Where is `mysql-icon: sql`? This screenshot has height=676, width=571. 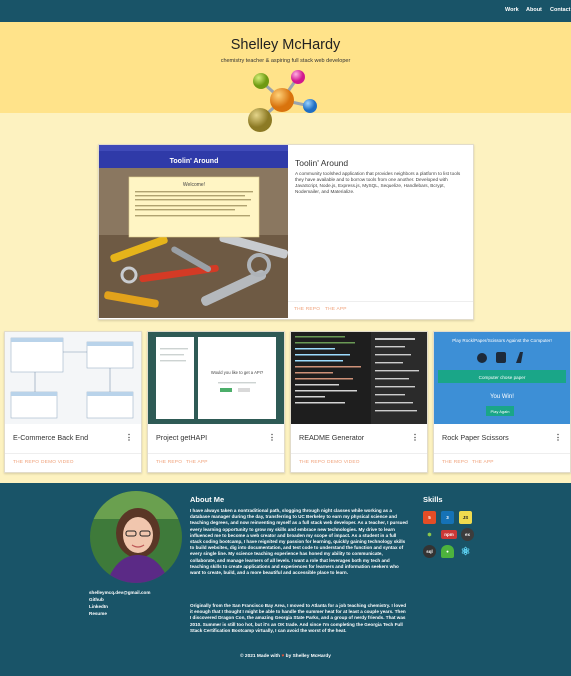
mysql-icon: sql is located at coordinates (429, 551).